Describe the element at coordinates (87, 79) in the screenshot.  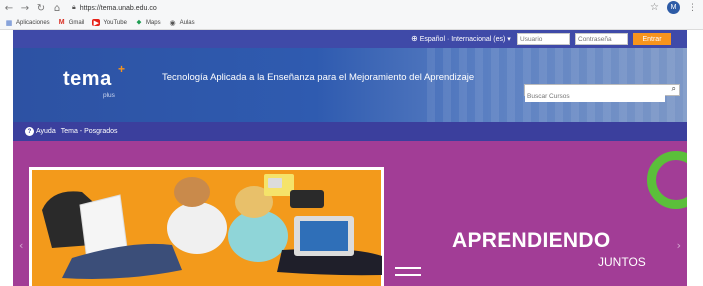
I see `logo-text: tema` at that location.